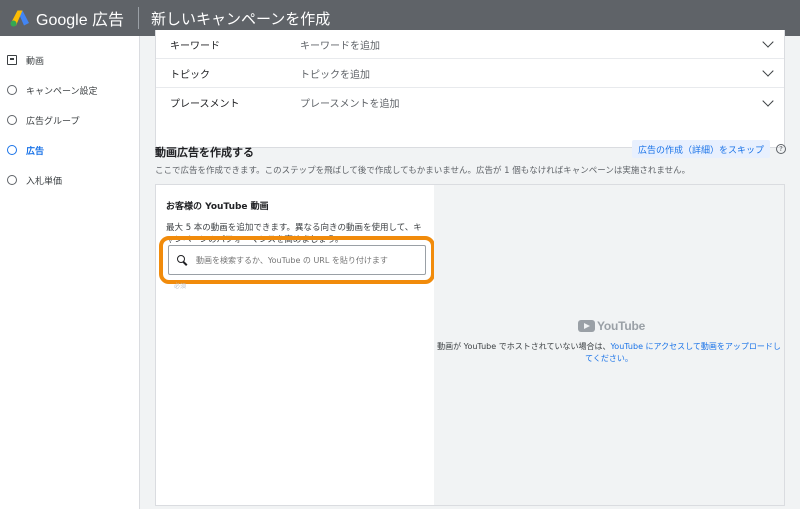  What do you see at coordinates (700, 149) in the screenshot?
I see `skip-ad-creation-button: 広告の作成（詳細）をスキップ` at bounding box center [700, 149].